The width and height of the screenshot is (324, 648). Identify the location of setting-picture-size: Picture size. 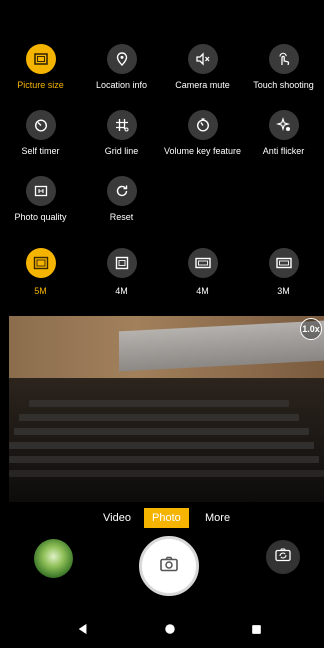
(40, 74).